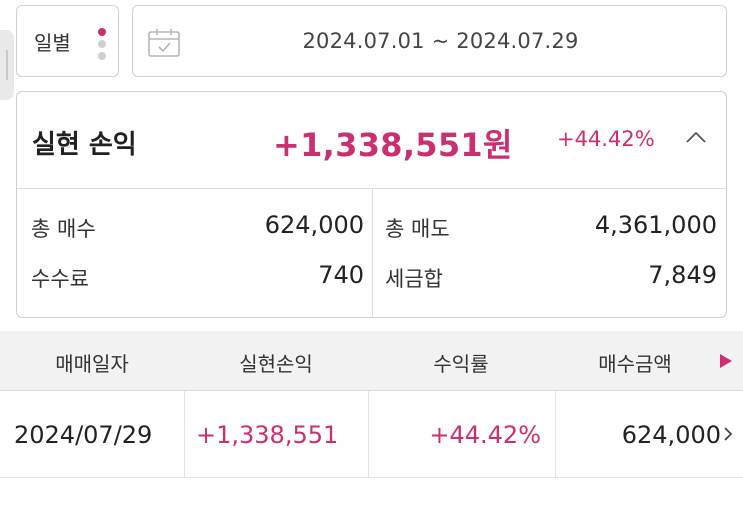  What do you see at coordinates (164, 43) in the screenshot?
I see `calendar-icon` at bounding box center [164, 43].